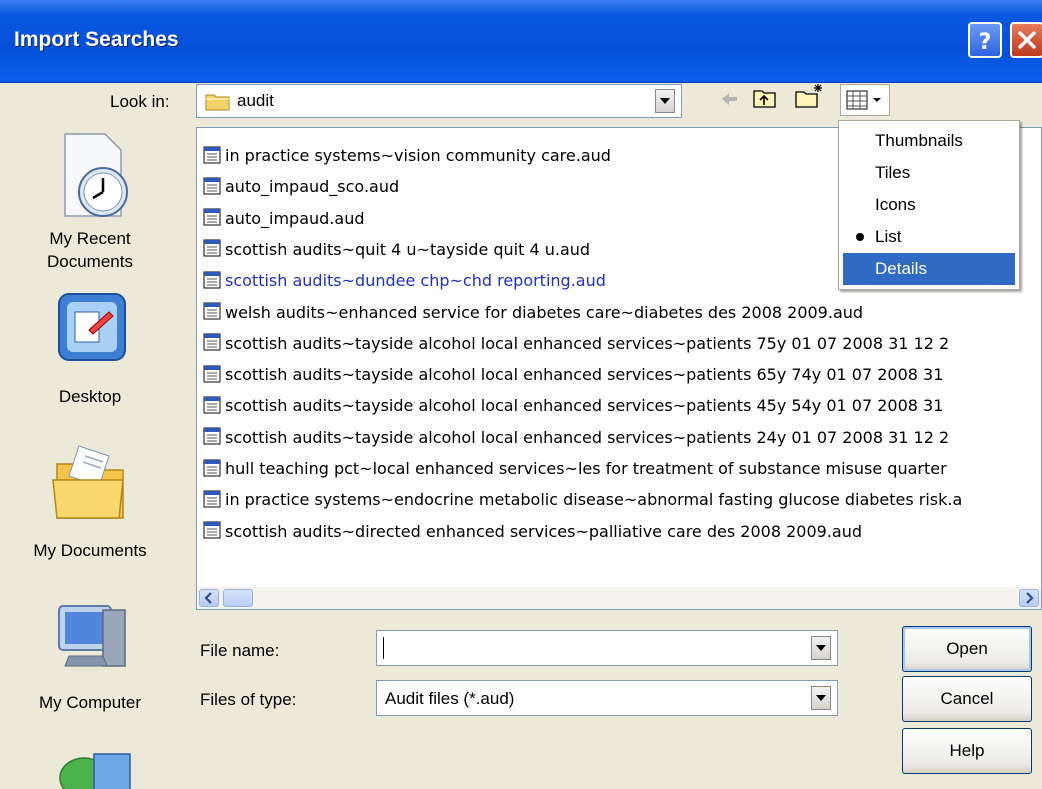  Describe the element at coordinates (809, 96) in the screenshot. I see `new-folder-icon` at that location.